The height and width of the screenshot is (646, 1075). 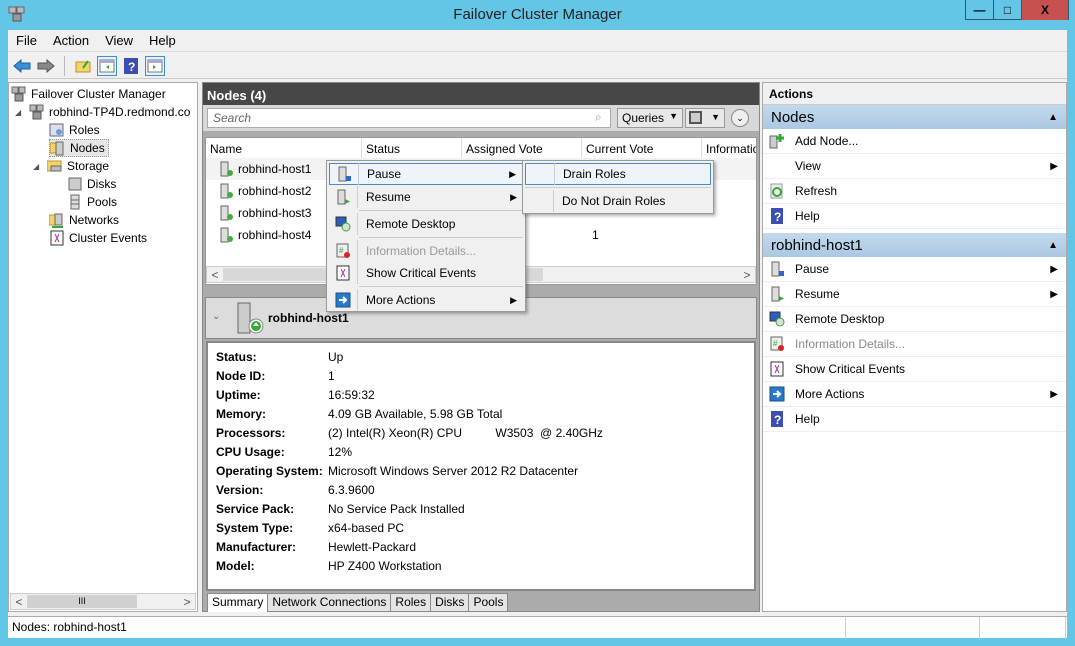 What do you see at coordinates (914, 245) in the screenshot?
I see `action-group-host: robhind-host1 ▲` at bounding box center [914, 245].